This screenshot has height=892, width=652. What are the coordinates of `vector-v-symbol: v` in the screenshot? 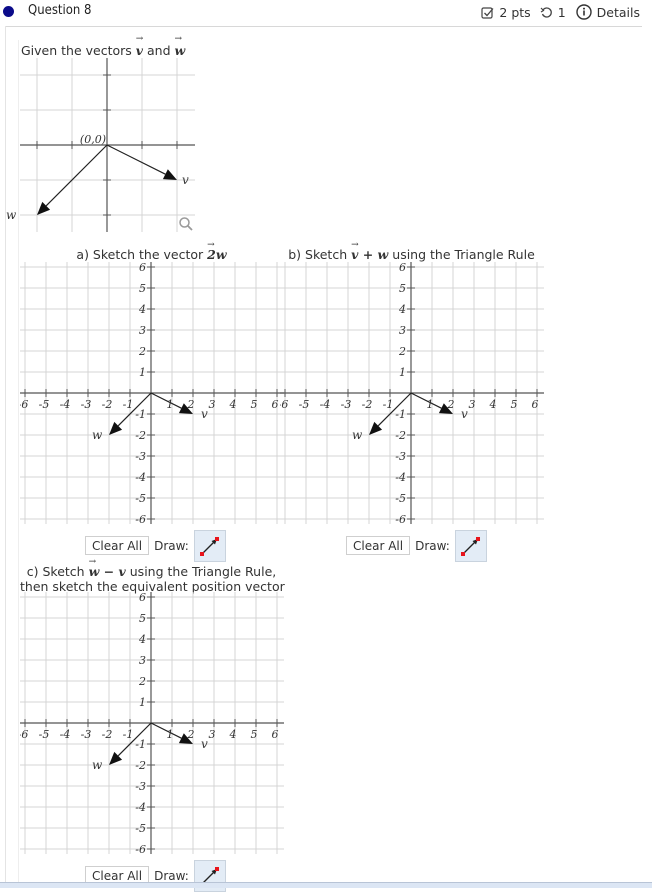 It's located at (140, 46).